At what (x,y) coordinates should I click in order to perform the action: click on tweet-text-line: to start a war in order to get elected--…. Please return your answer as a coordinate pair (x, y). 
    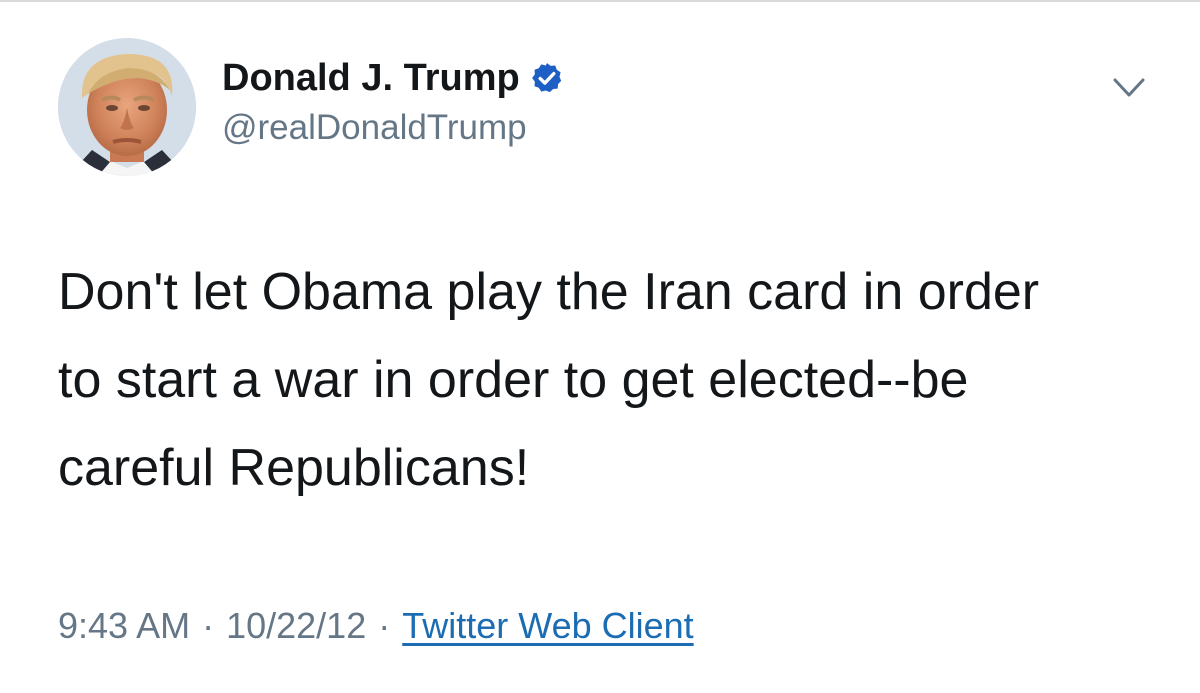
    Looking at the image, I should click on (513, 380).